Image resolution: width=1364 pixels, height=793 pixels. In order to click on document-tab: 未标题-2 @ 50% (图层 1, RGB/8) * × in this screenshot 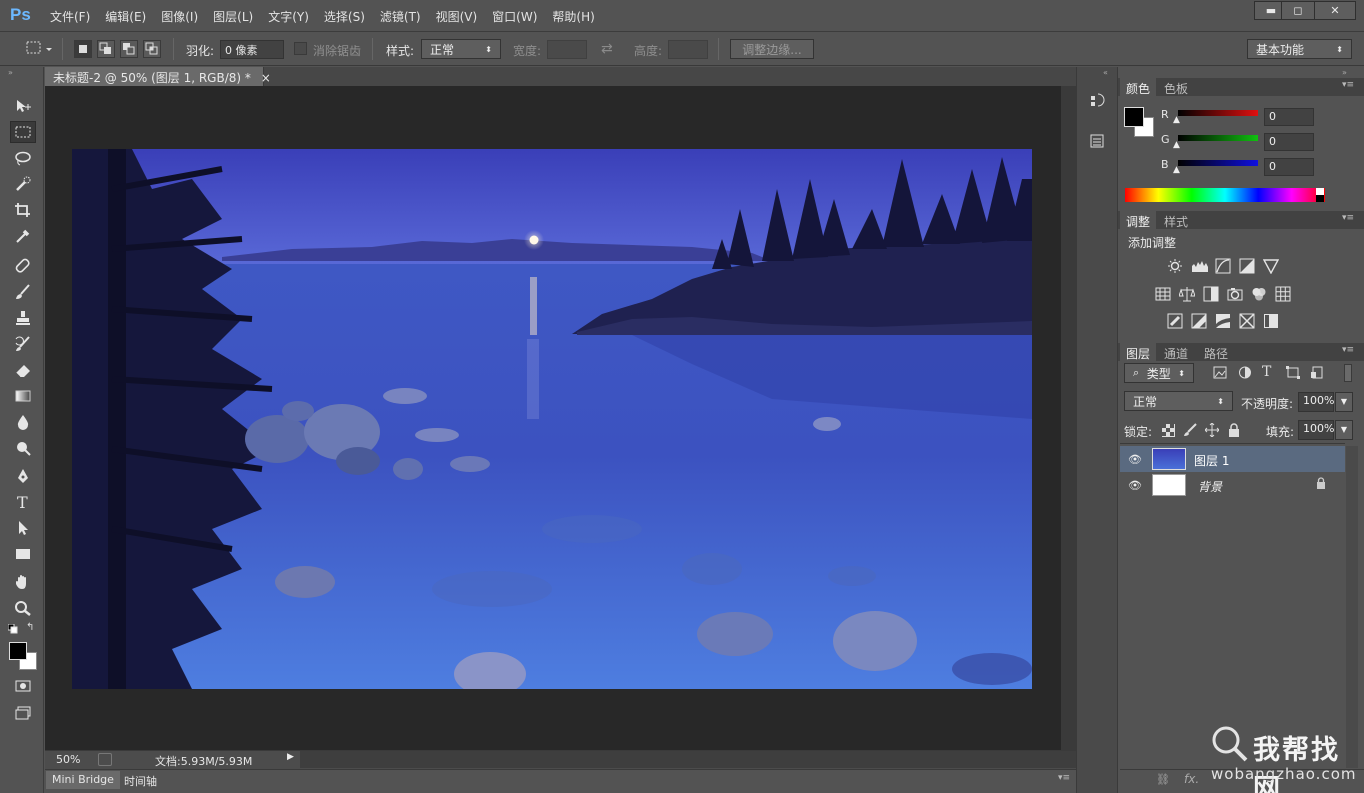, I will do `click(158, 76)`.